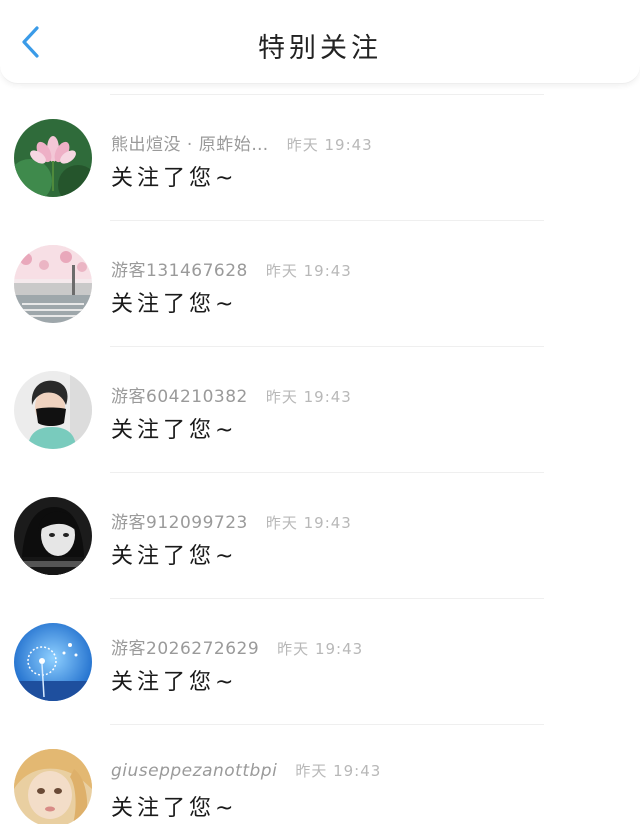 Image resolution: width=640 pixels, height=824 pixels. What do you see at coordinates (179, 394) in the screenshot?
I see `username: 游客604210382` at bounding box center [179, 394].